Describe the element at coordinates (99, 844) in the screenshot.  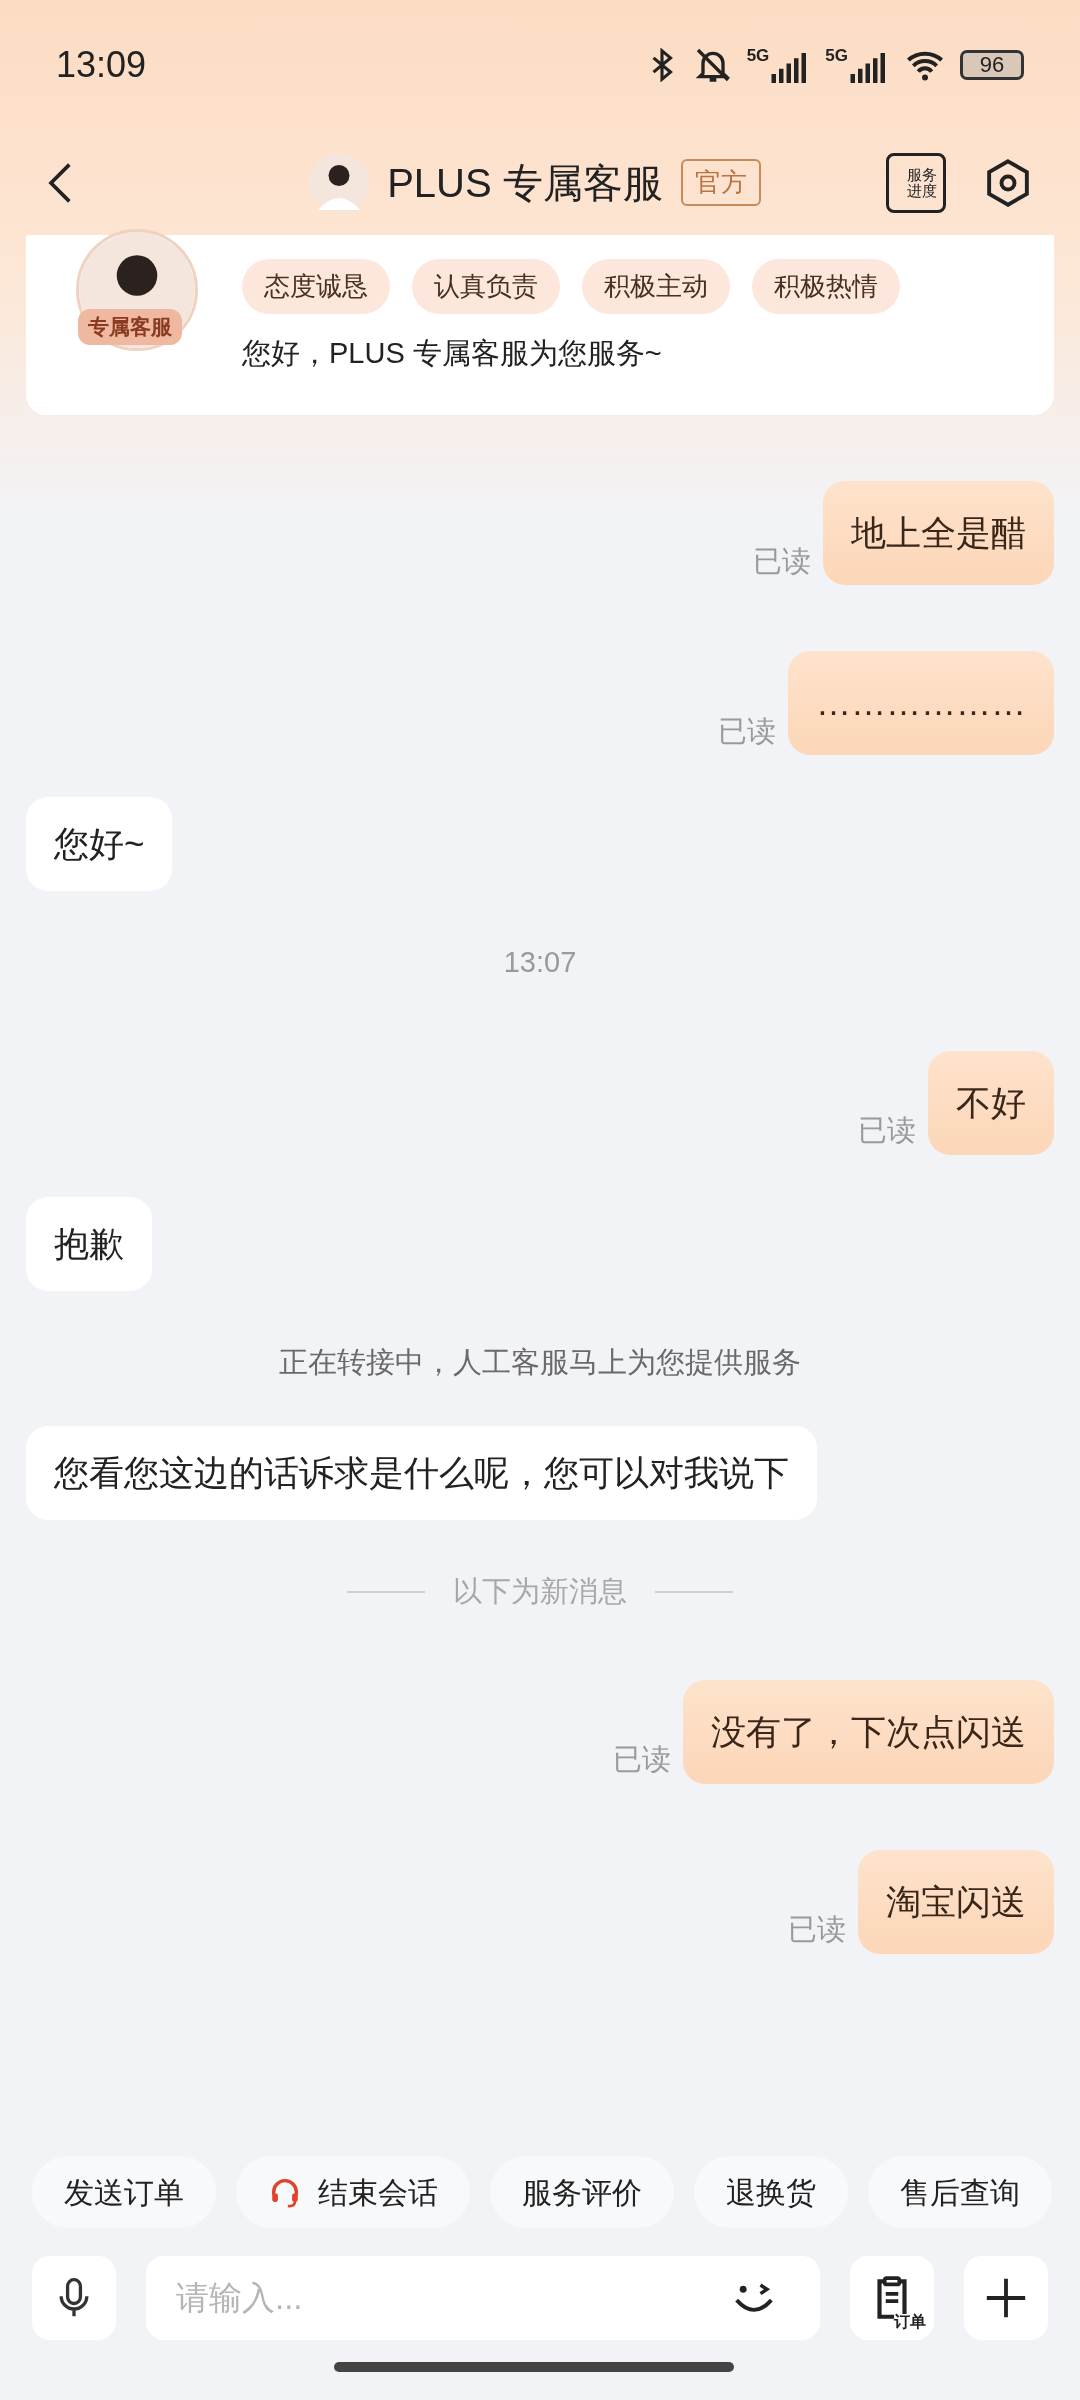
I see `incoming-message: 您好~` at that location.